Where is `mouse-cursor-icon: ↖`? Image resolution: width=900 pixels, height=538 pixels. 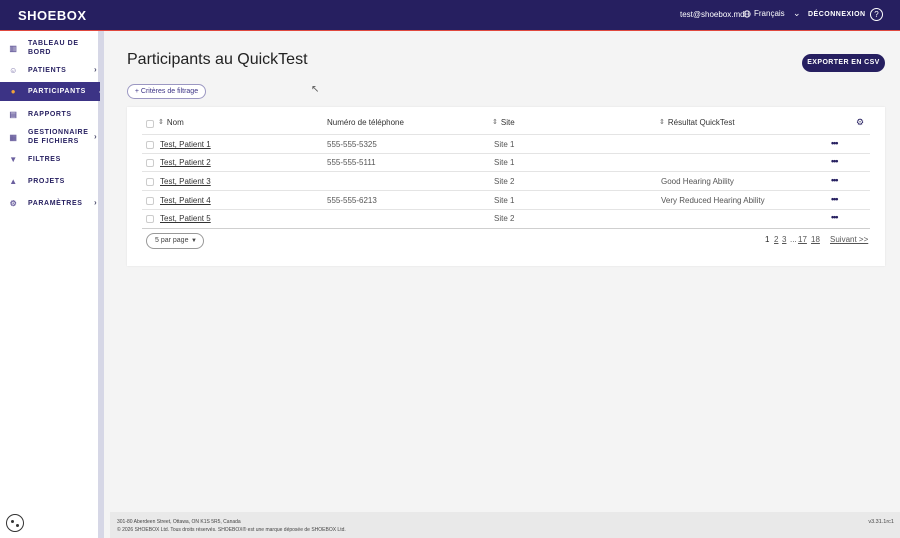 mouse-cursor-icon: ↖ is located at coordinates (315, 89).